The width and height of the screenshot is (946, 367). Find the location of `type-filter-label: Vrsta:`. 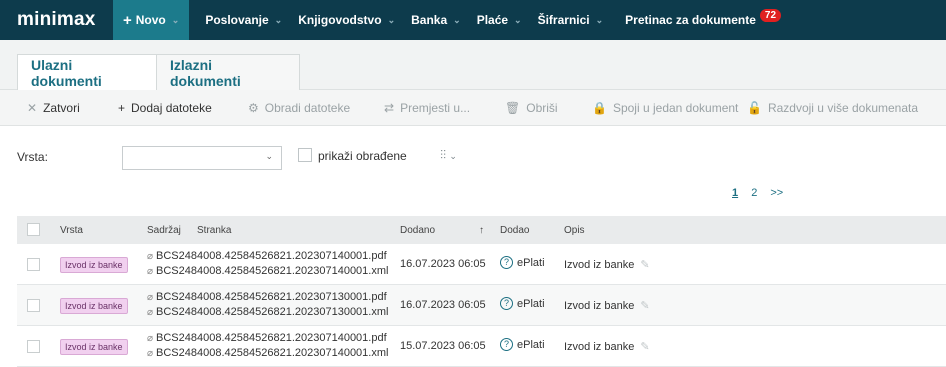

type-filter-label: Vrsta: is located at coordinates (32, 157).